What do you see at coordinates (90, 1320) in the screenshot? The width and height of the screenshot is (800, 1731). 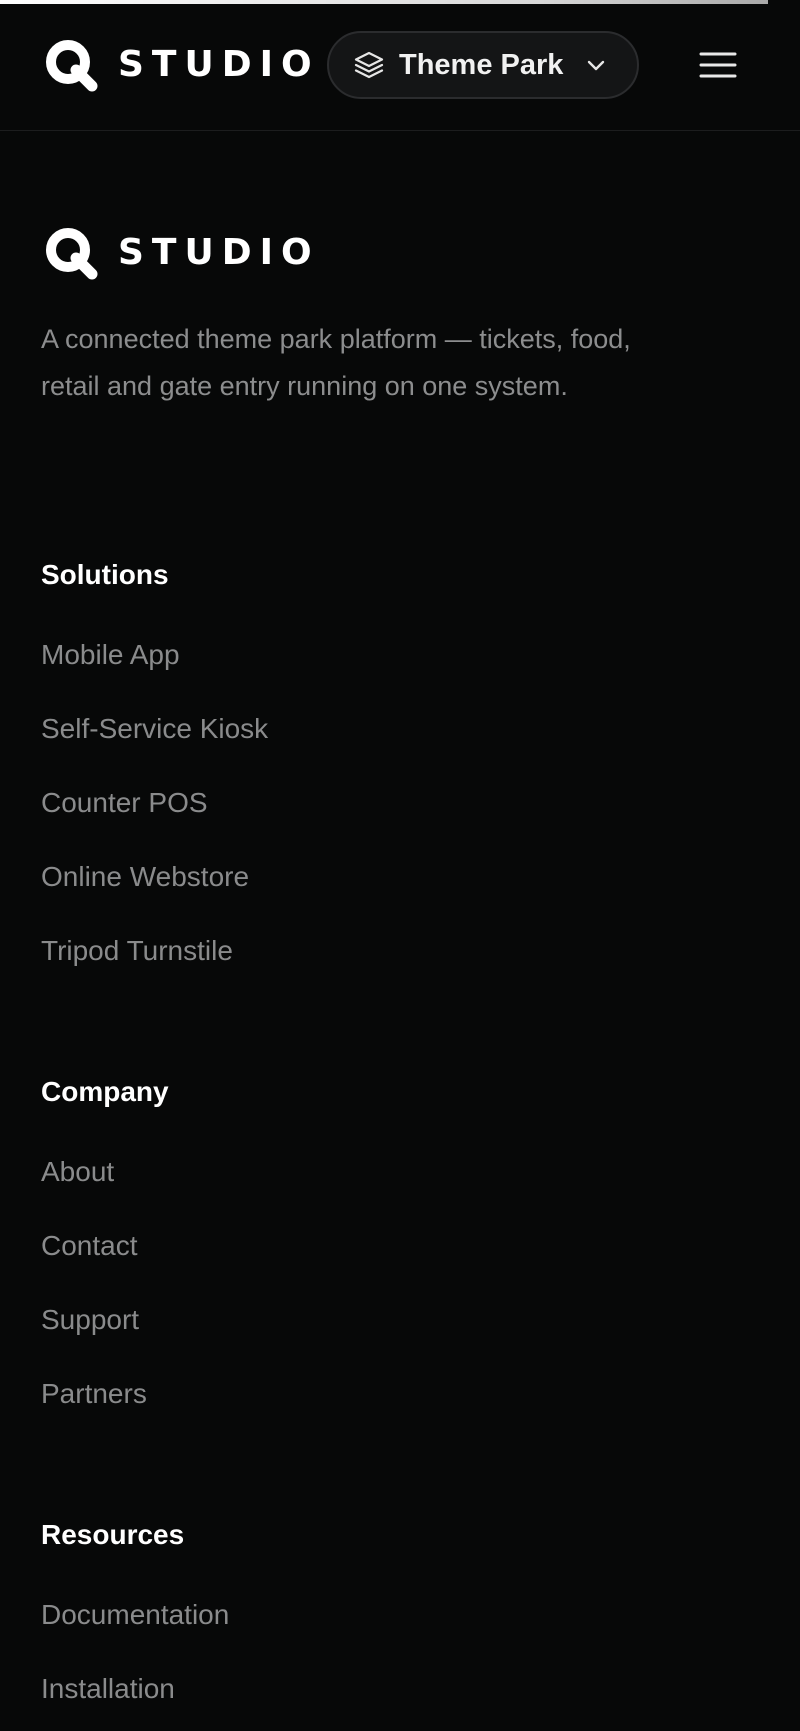 I see `footer-link-support: Support` at bounding box center [90, 1320].